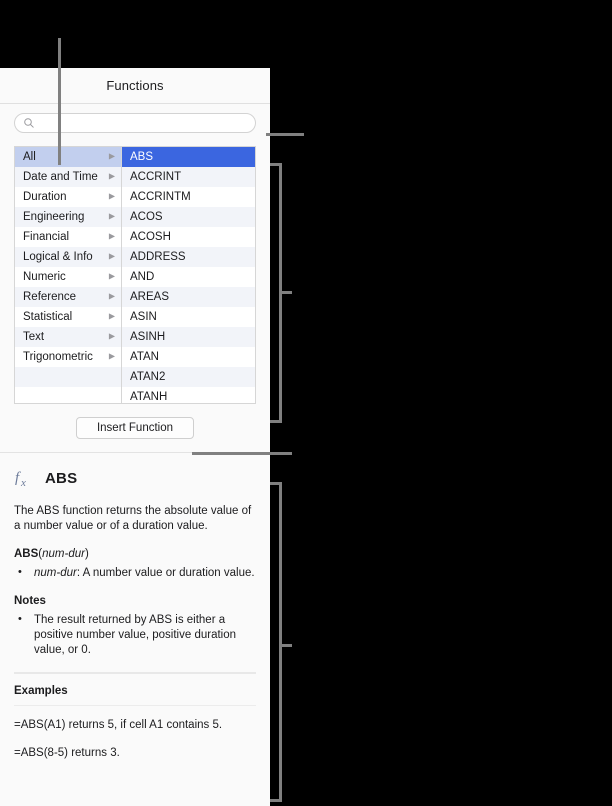 This screenshot has height=806, width=612. What do you see at coordinates (59, 101) in the screenshot?
I see `callout-line-search-vertical` at bounding box center [59, 101].